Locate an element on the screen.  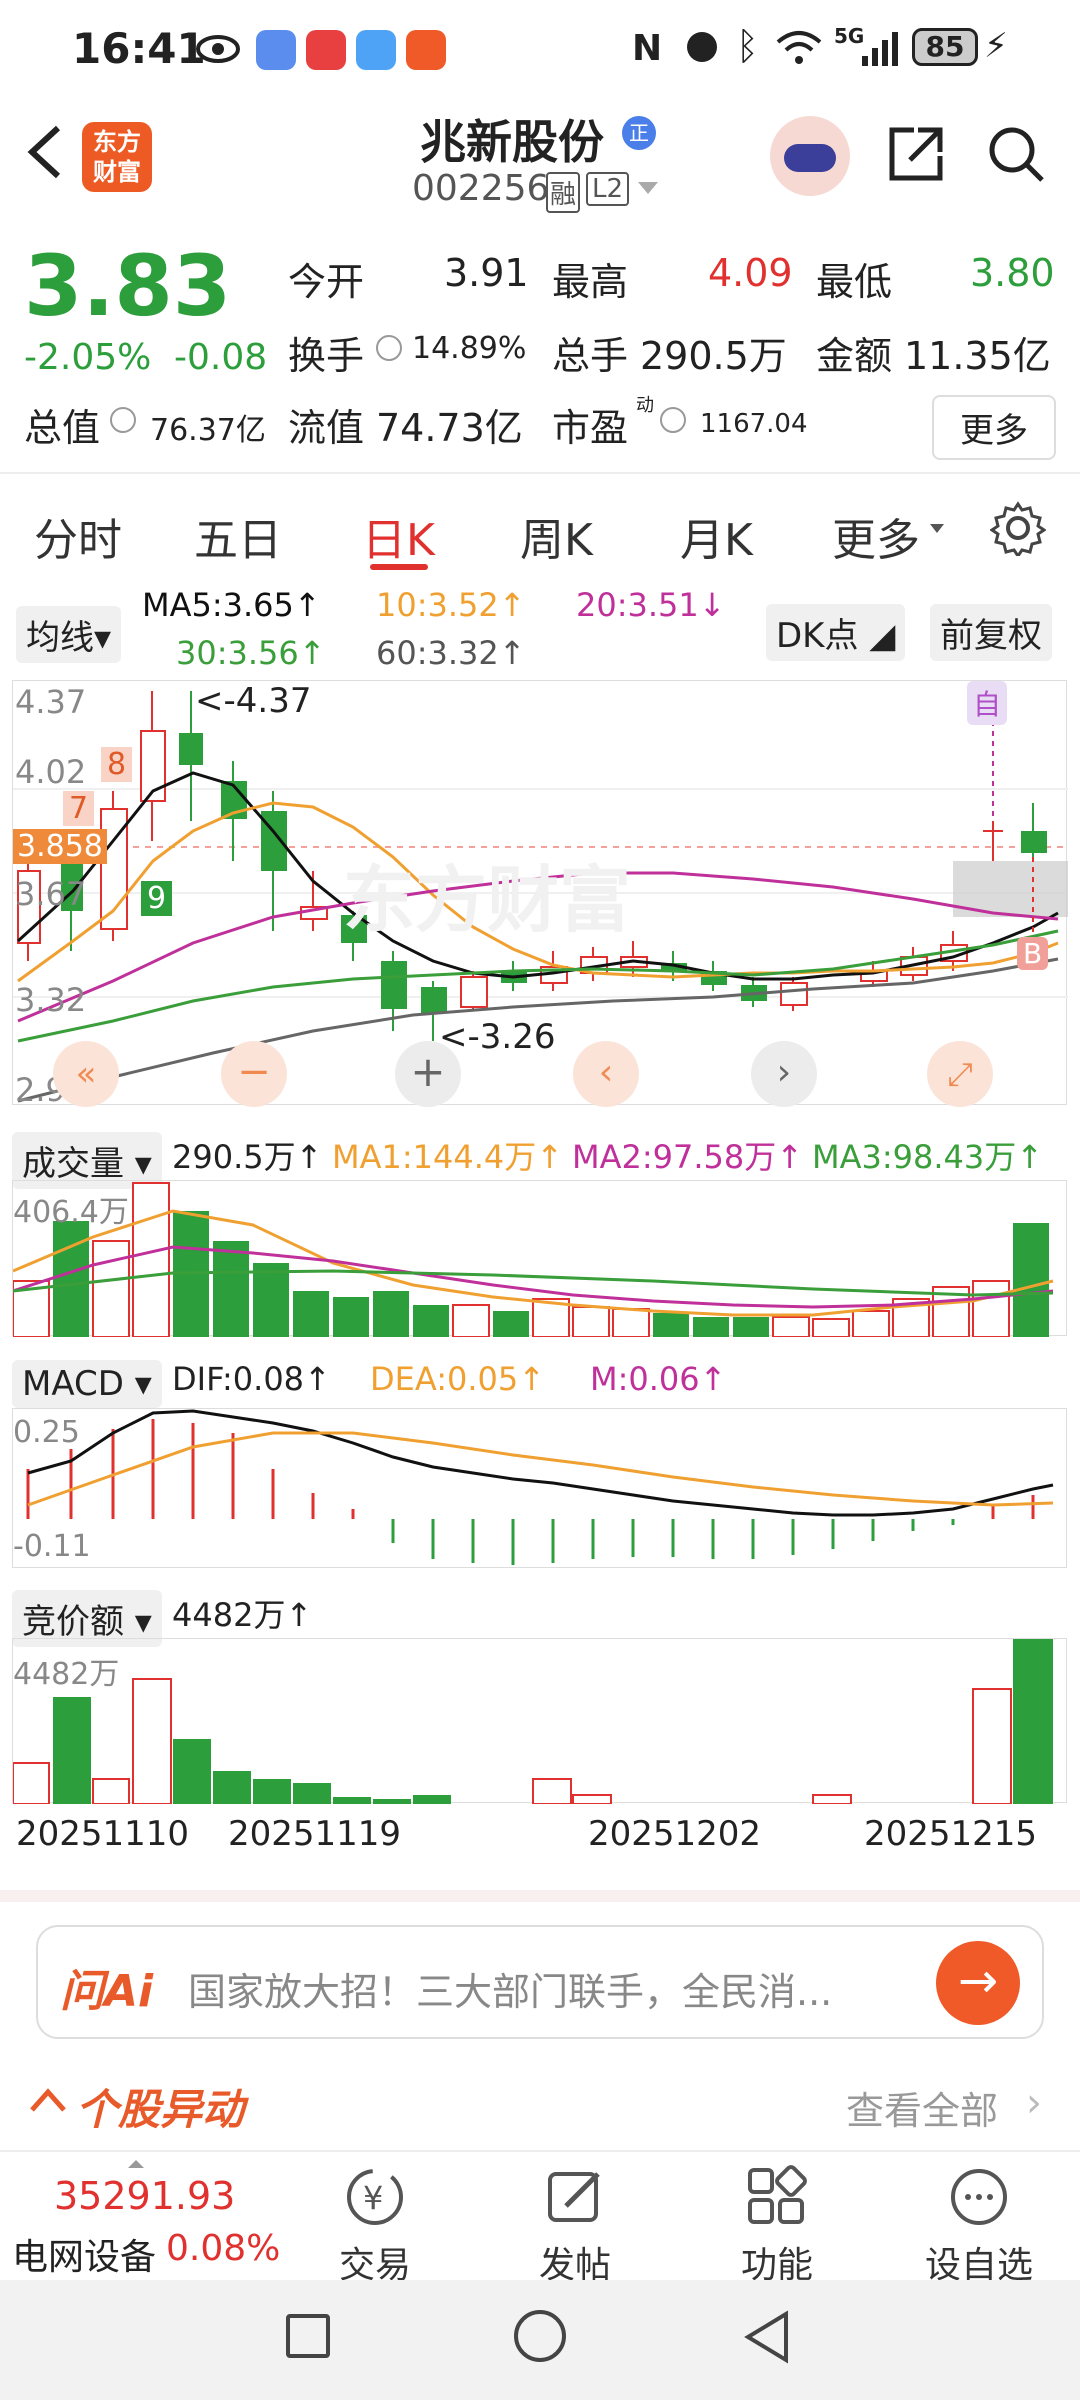
date-label: 20251202 is located at coordinates (675, 1834).